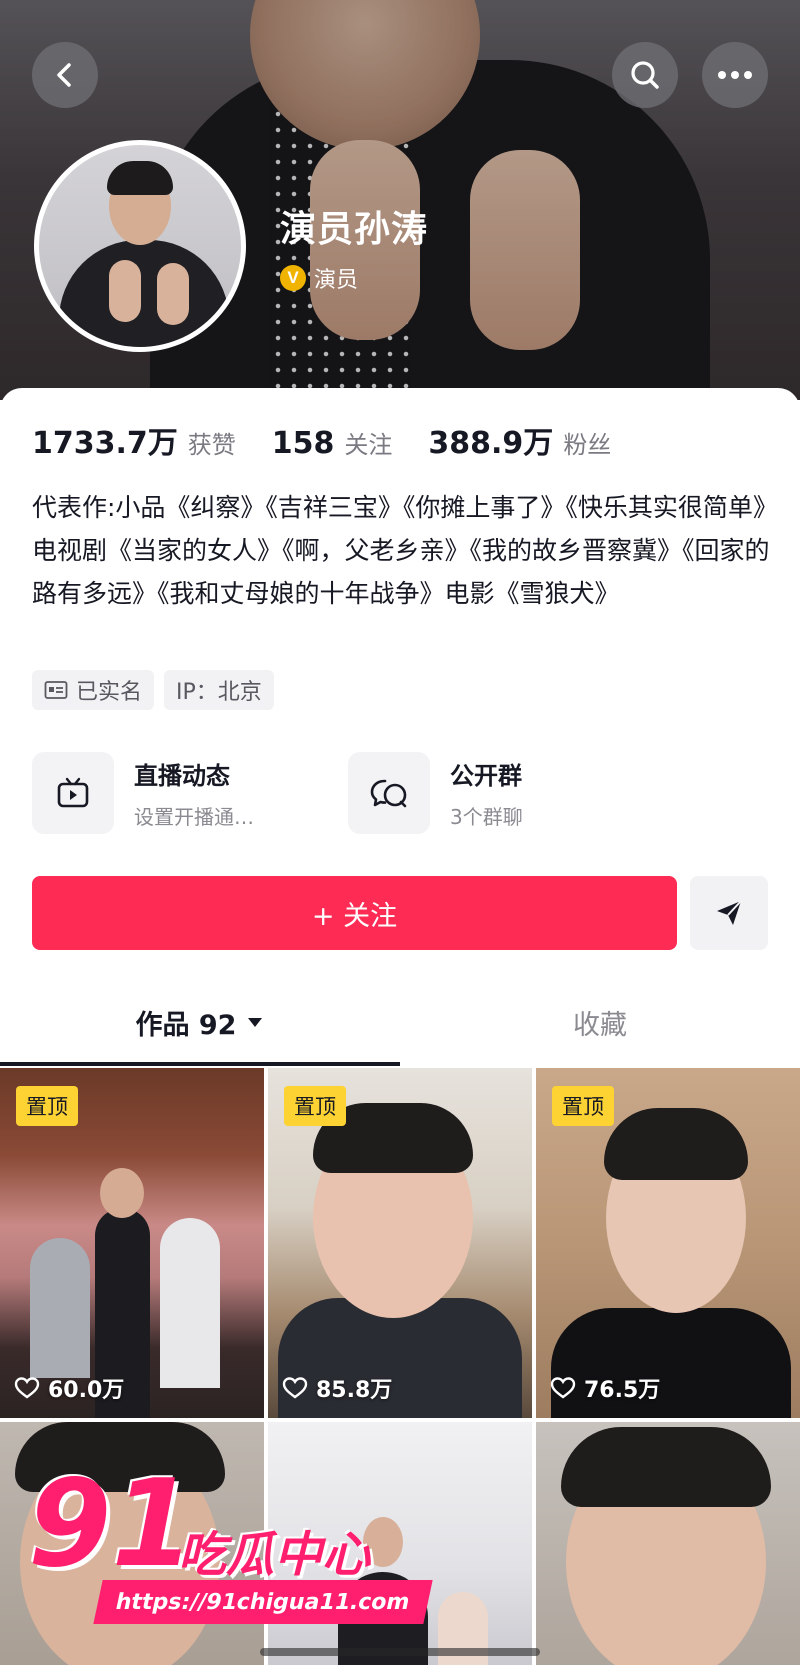 This screenshot has height=1665, width=800. Describe the element at coordinates (144, 293) in the screenshot. I see `avatar-body` at that location.